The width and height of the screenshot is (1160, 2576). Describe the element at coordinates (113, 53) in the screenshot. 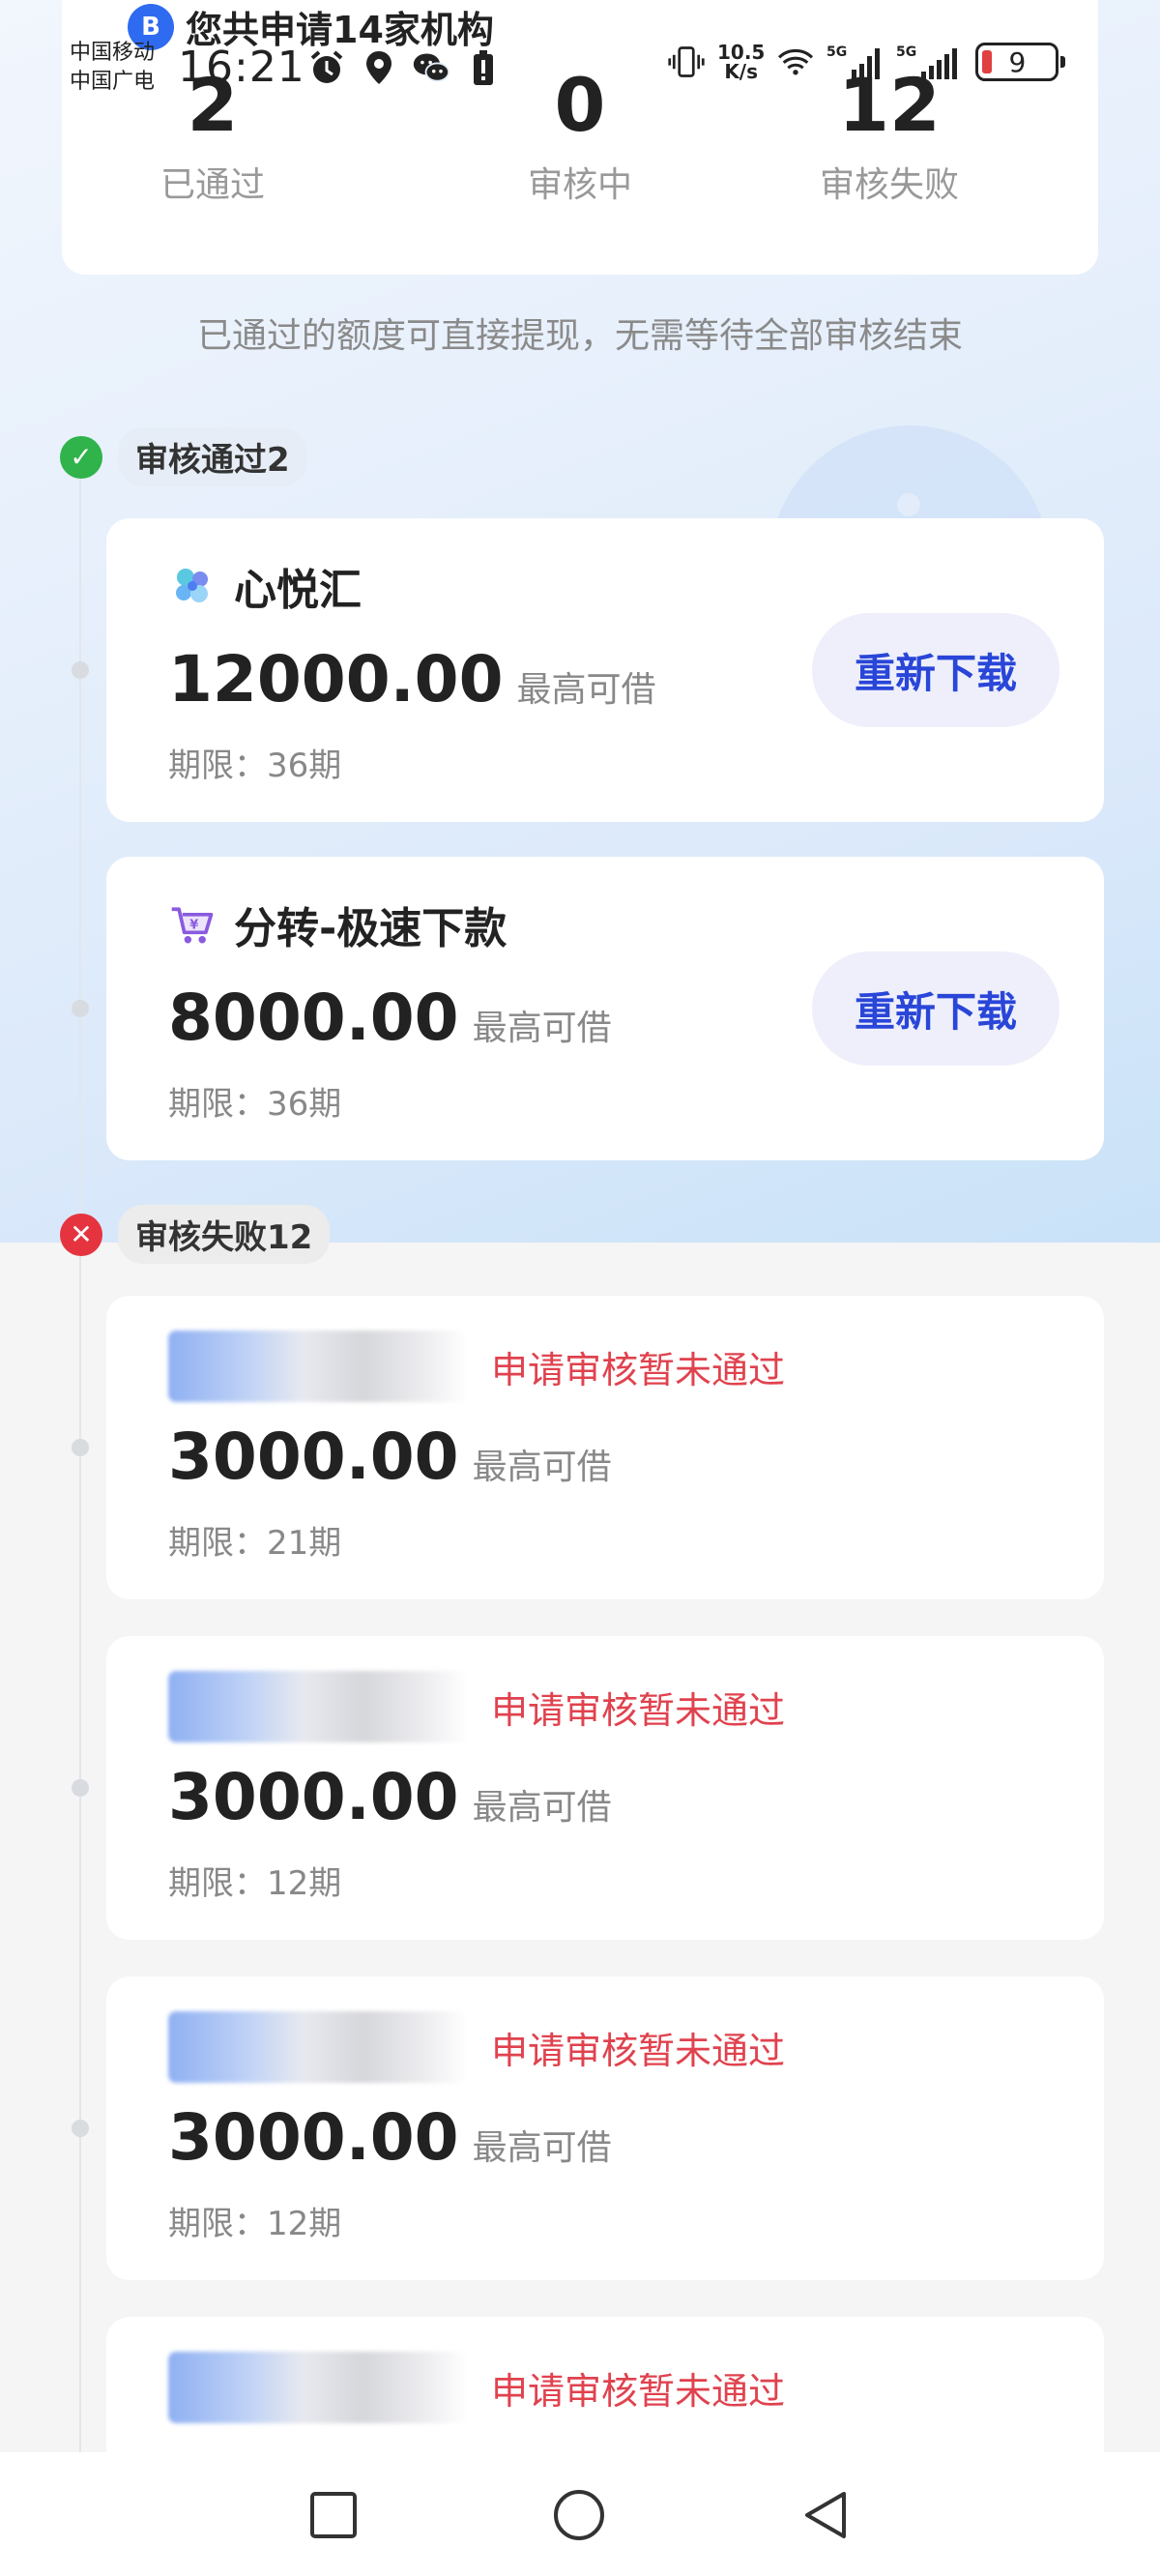

I see `carrier-1: 中国移动` at that location.